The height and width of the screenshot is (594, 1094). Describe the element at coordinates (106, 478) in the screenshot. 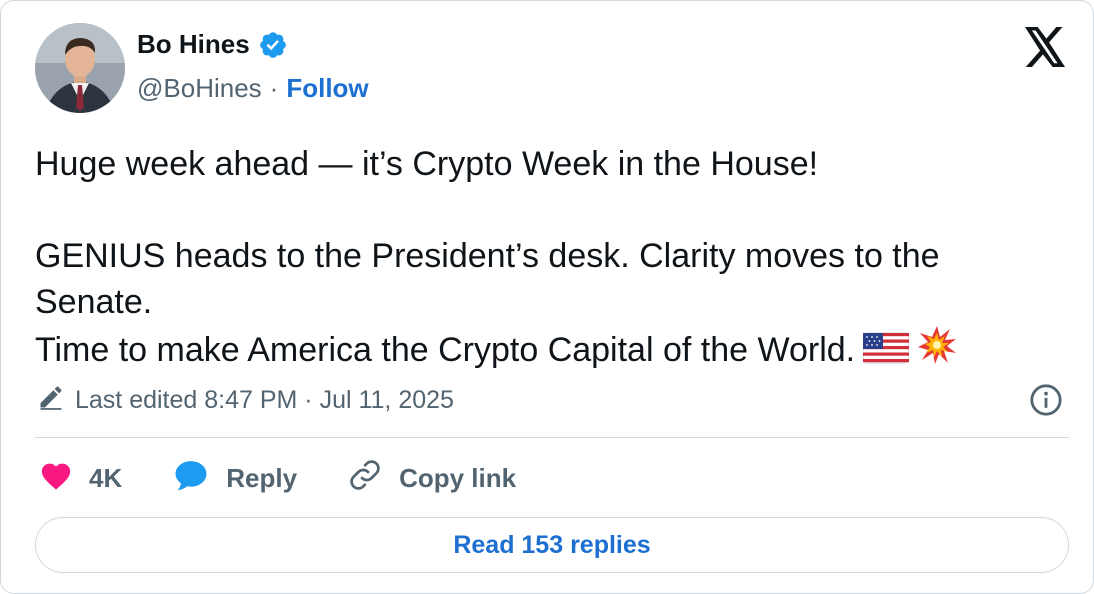

I see `like-count: 4K` at that location.